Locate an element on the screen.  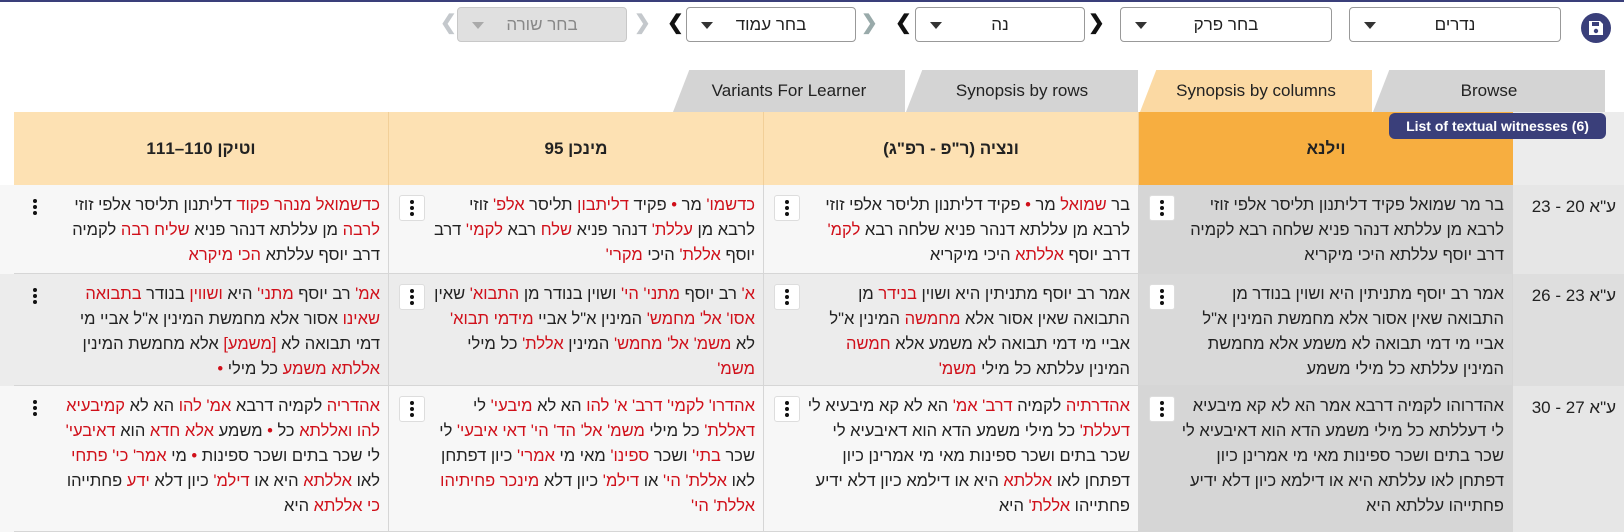
variant-text: משמ' אל' מחמש' is located at coordinates (672, 344).